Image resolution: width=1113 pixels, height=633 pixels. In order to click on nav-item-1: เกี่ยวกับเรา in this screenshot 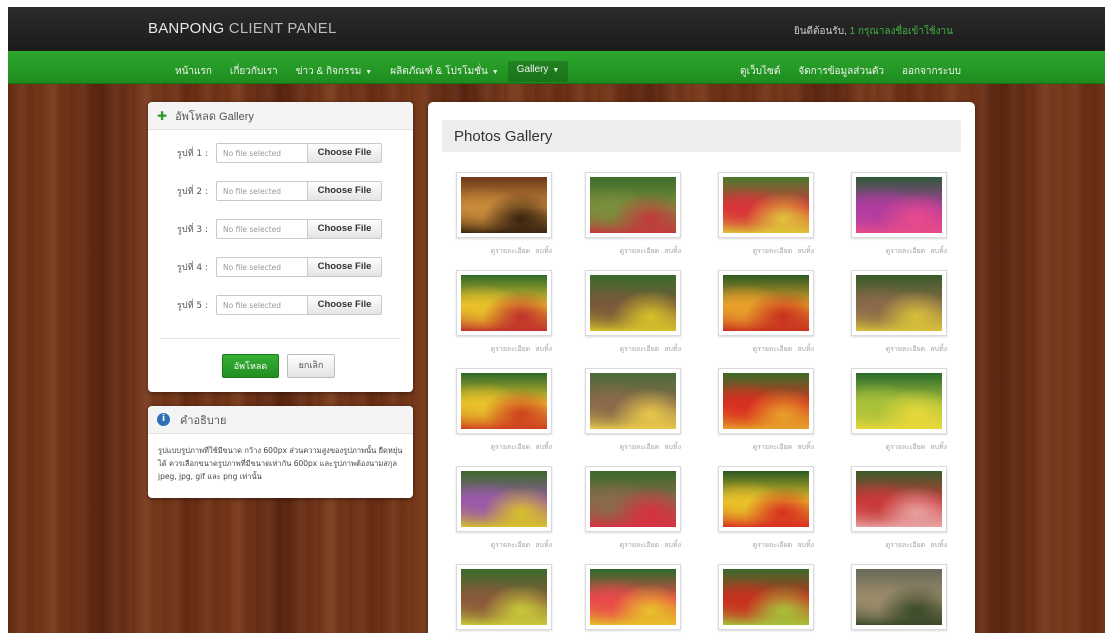, I will do `click(254, 71)`.